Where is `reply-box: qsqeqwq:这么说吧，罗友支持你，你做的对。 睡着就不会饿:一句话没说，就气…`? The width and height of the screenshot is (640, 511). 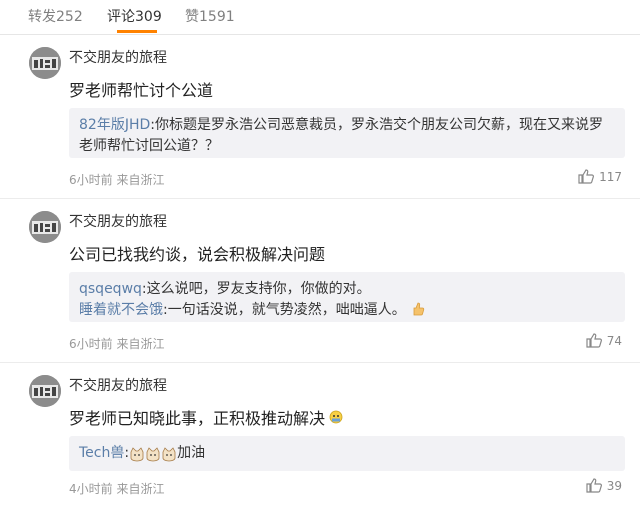 reply-box: qsqeqwq:这么说吧，罗友支持你，你做的对。 睡着就不会饿:一句话没说，就气… is located at coordinates (347, 297).